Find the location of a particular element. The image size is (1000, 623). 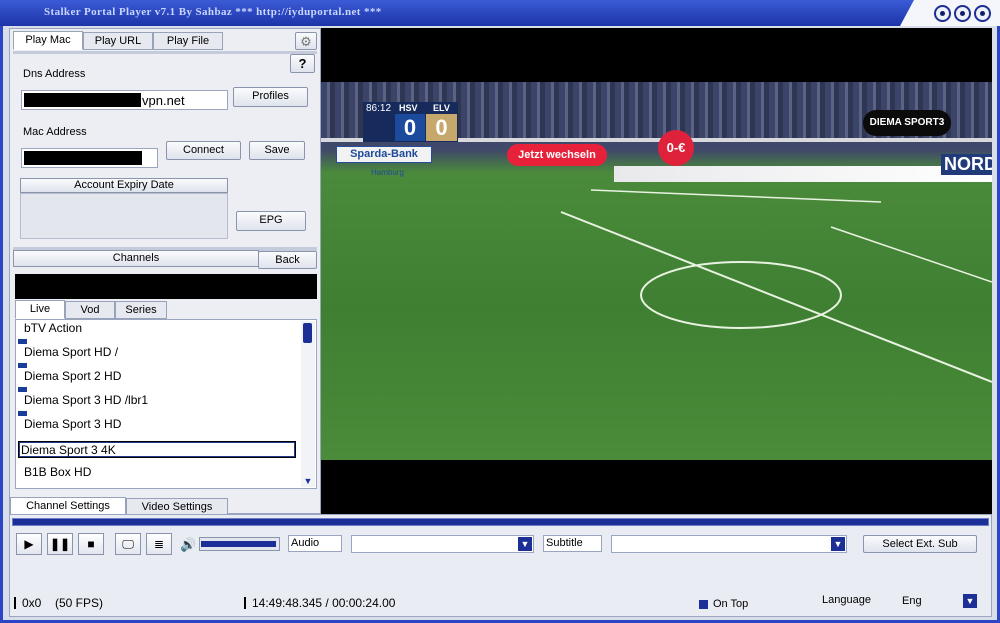

account-expiry-header: Account Expiry Date is located at coordinates (124, 185).